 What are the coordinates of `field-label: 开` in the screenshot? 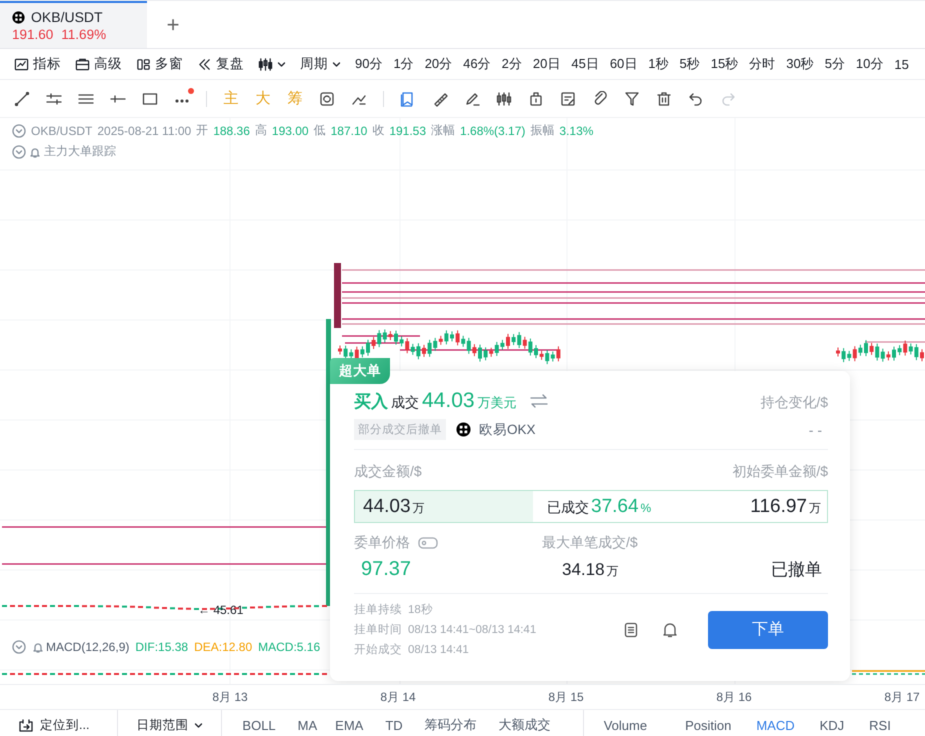 It's located at (202, 130).